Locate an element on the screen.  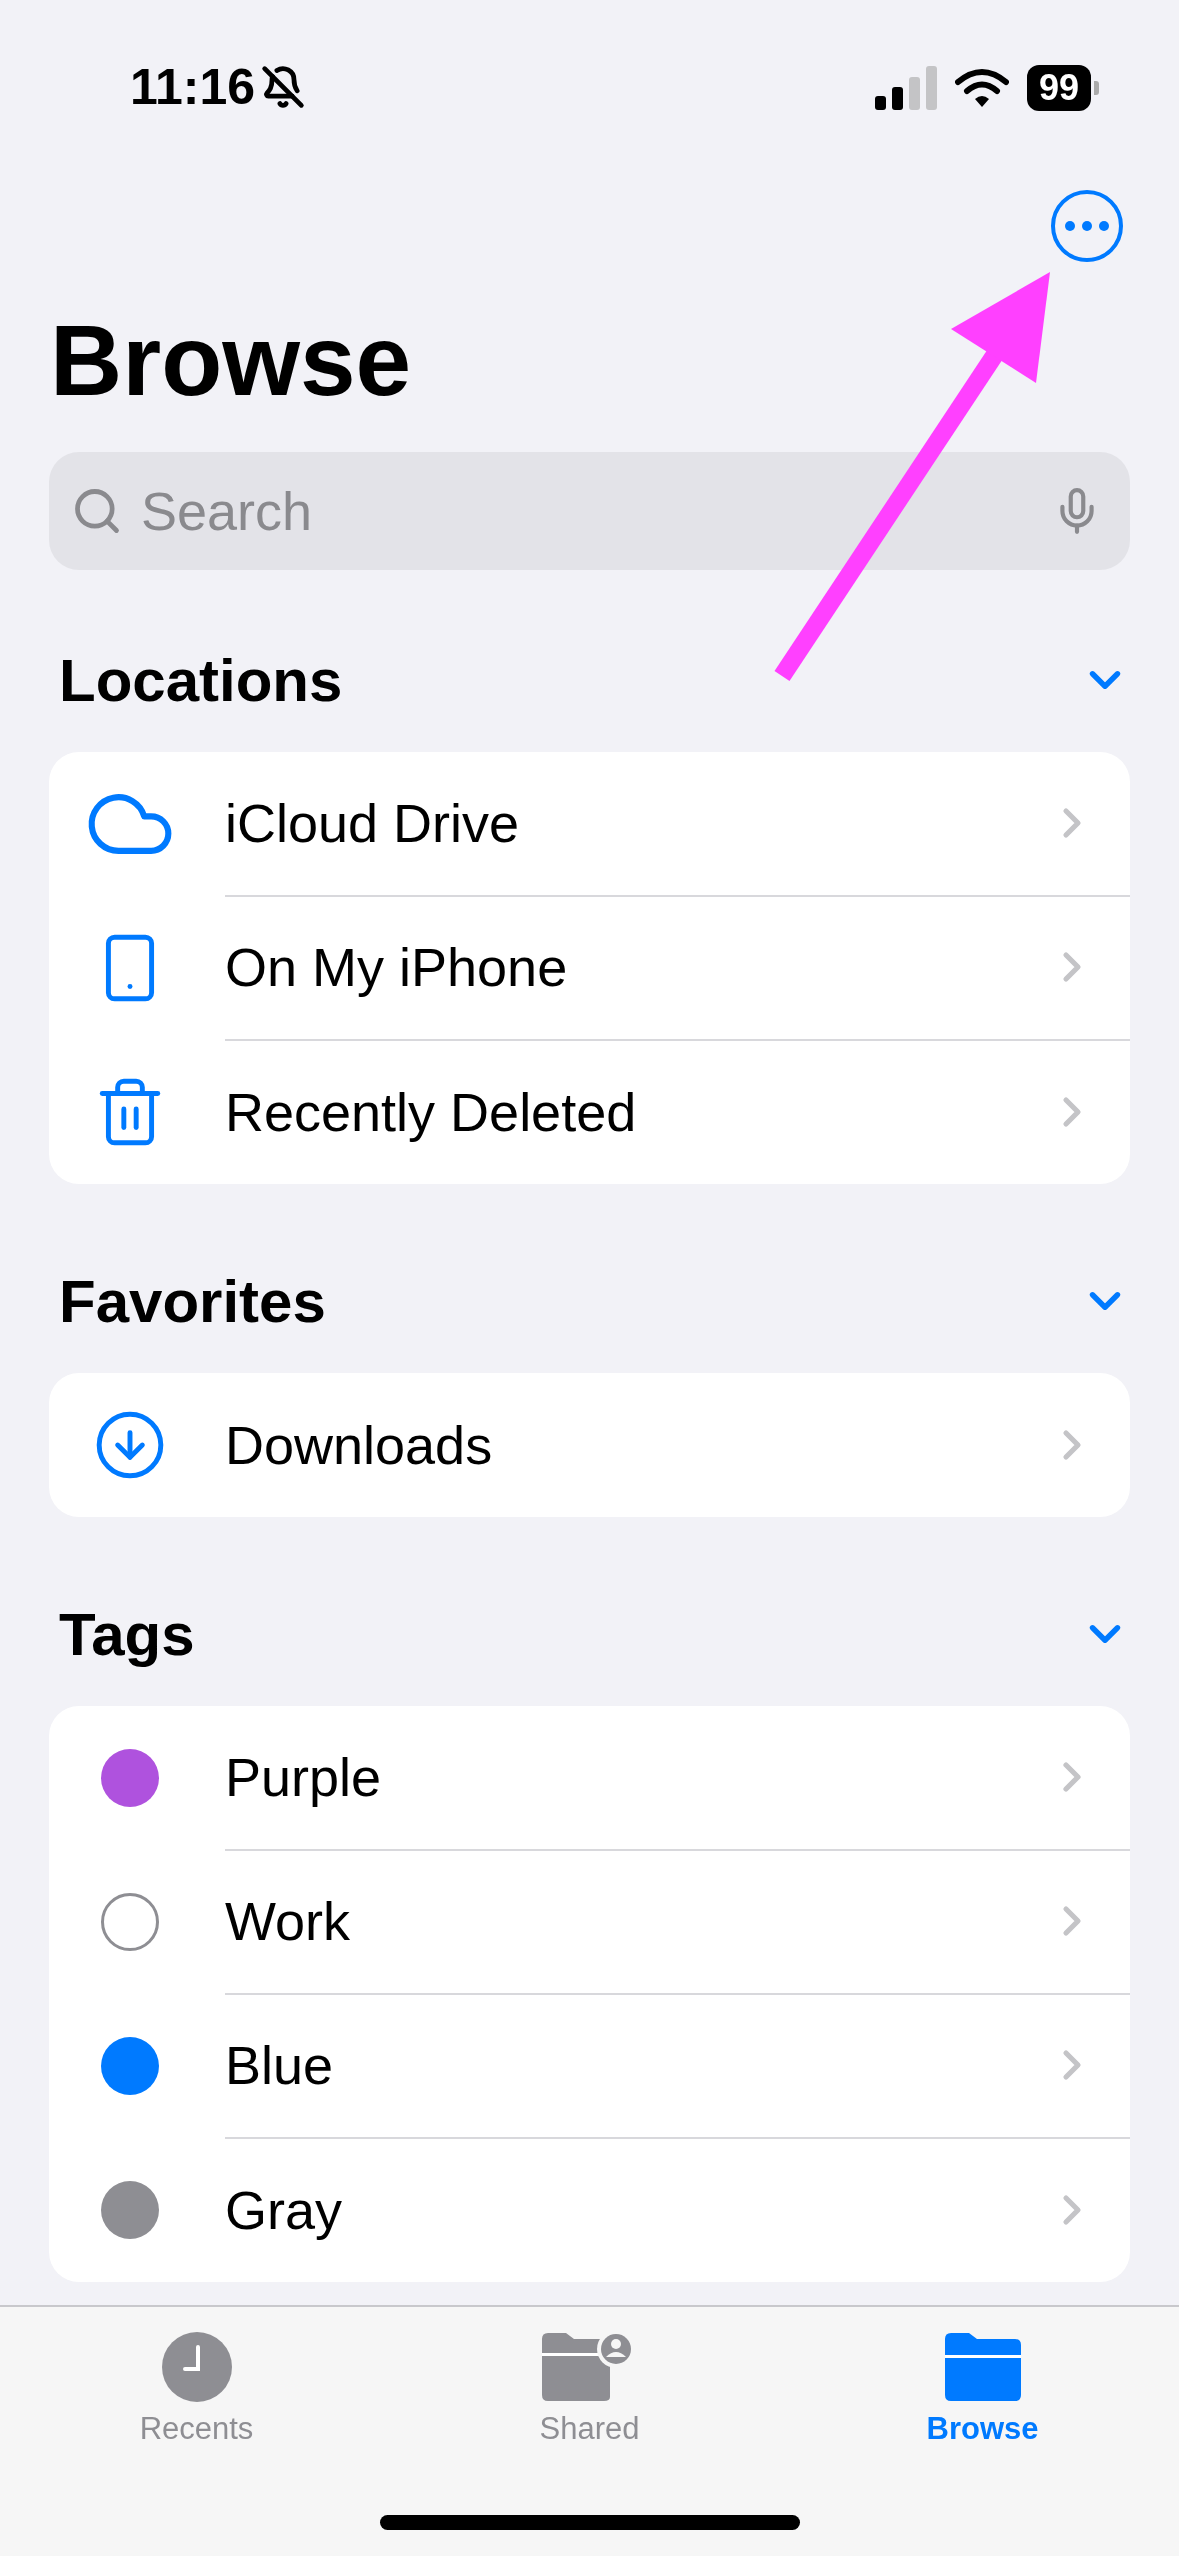
list-item-label: iCloud Drive is located at coordinates (372, 823).